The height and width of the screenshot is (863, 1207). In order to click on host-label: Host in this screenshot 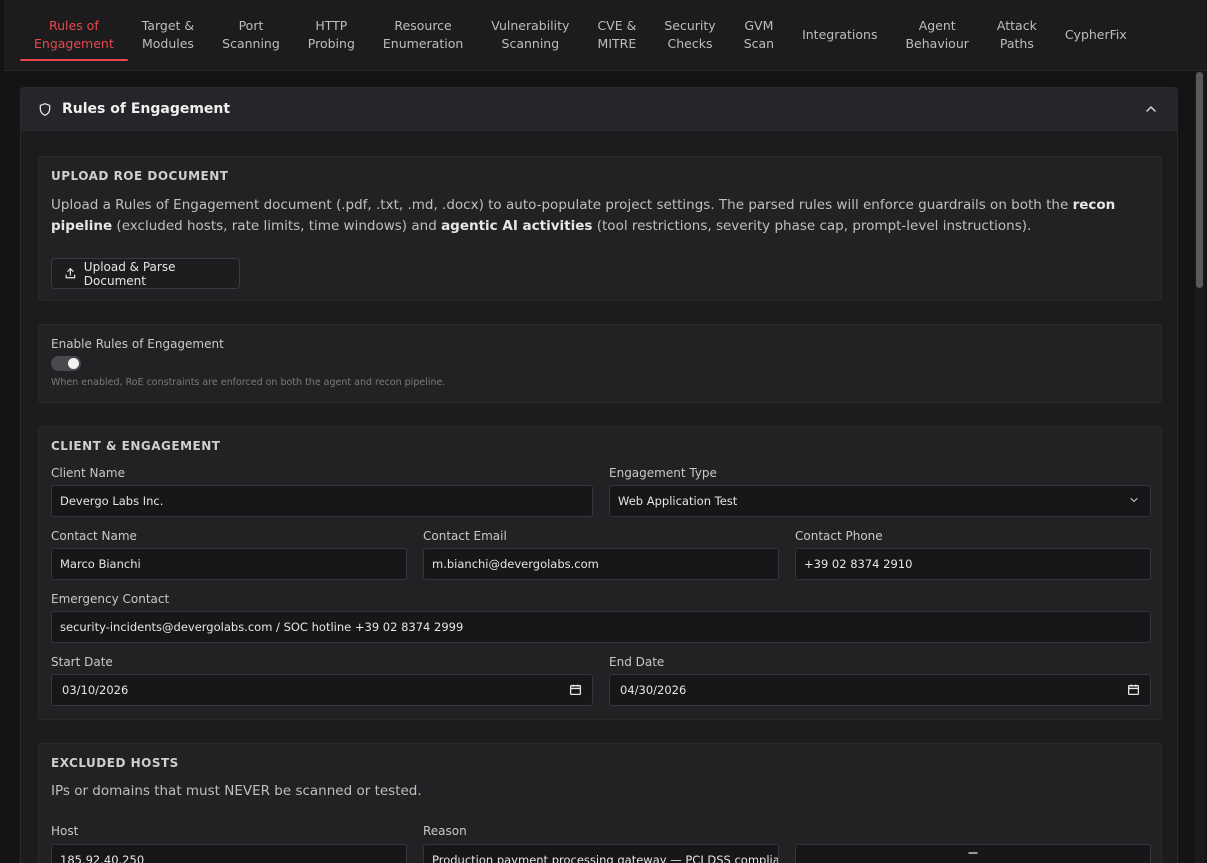, I will do `click(65, 831)`.